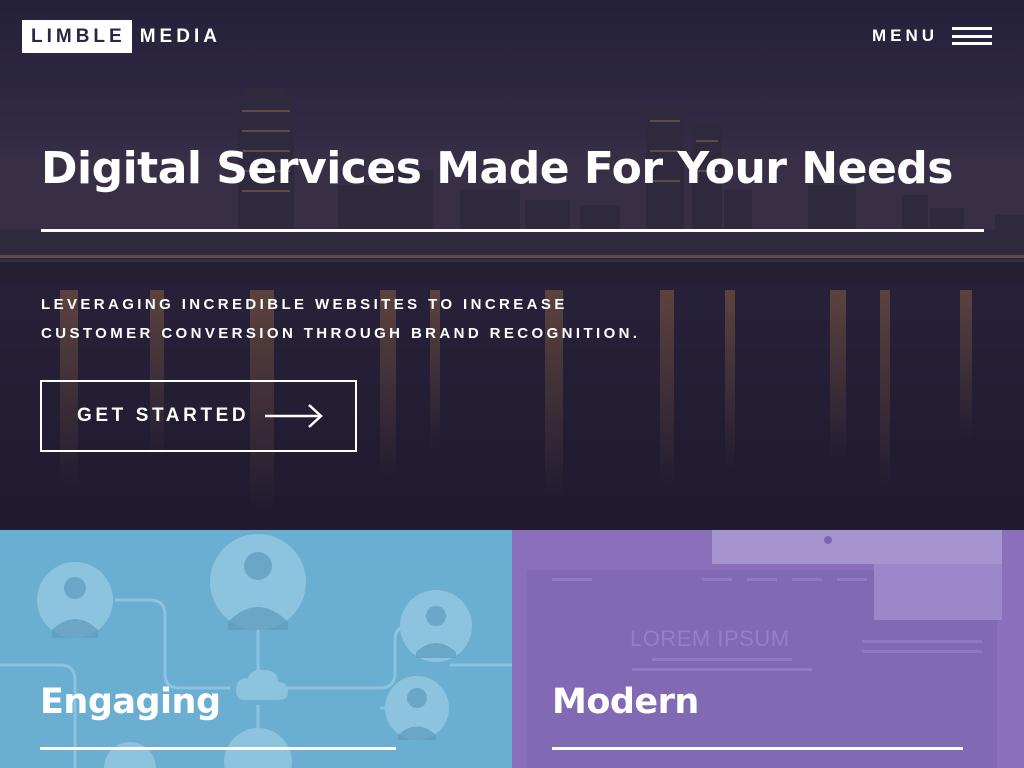  I want to click on hero-divider, so click(512, 230).